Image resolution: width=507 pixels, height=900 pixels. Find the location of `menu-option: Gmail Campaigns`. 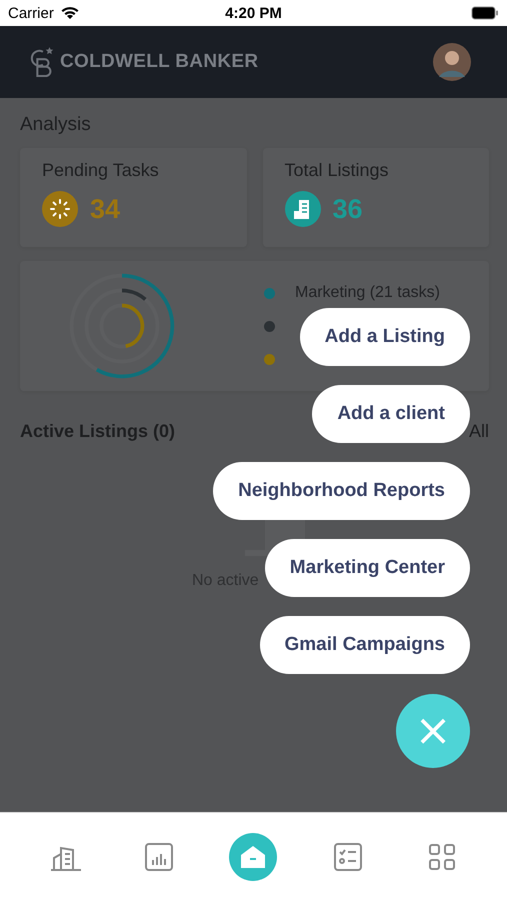

menu-option: Gmail Campaigns is located at coordinates (365, 645).